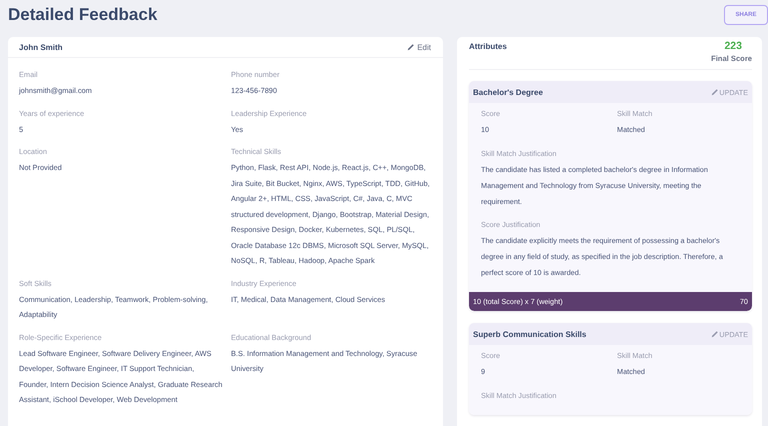  Describe the element at coordinates (733, 46) in the screenshot. I see `final-score: 223` at that location.